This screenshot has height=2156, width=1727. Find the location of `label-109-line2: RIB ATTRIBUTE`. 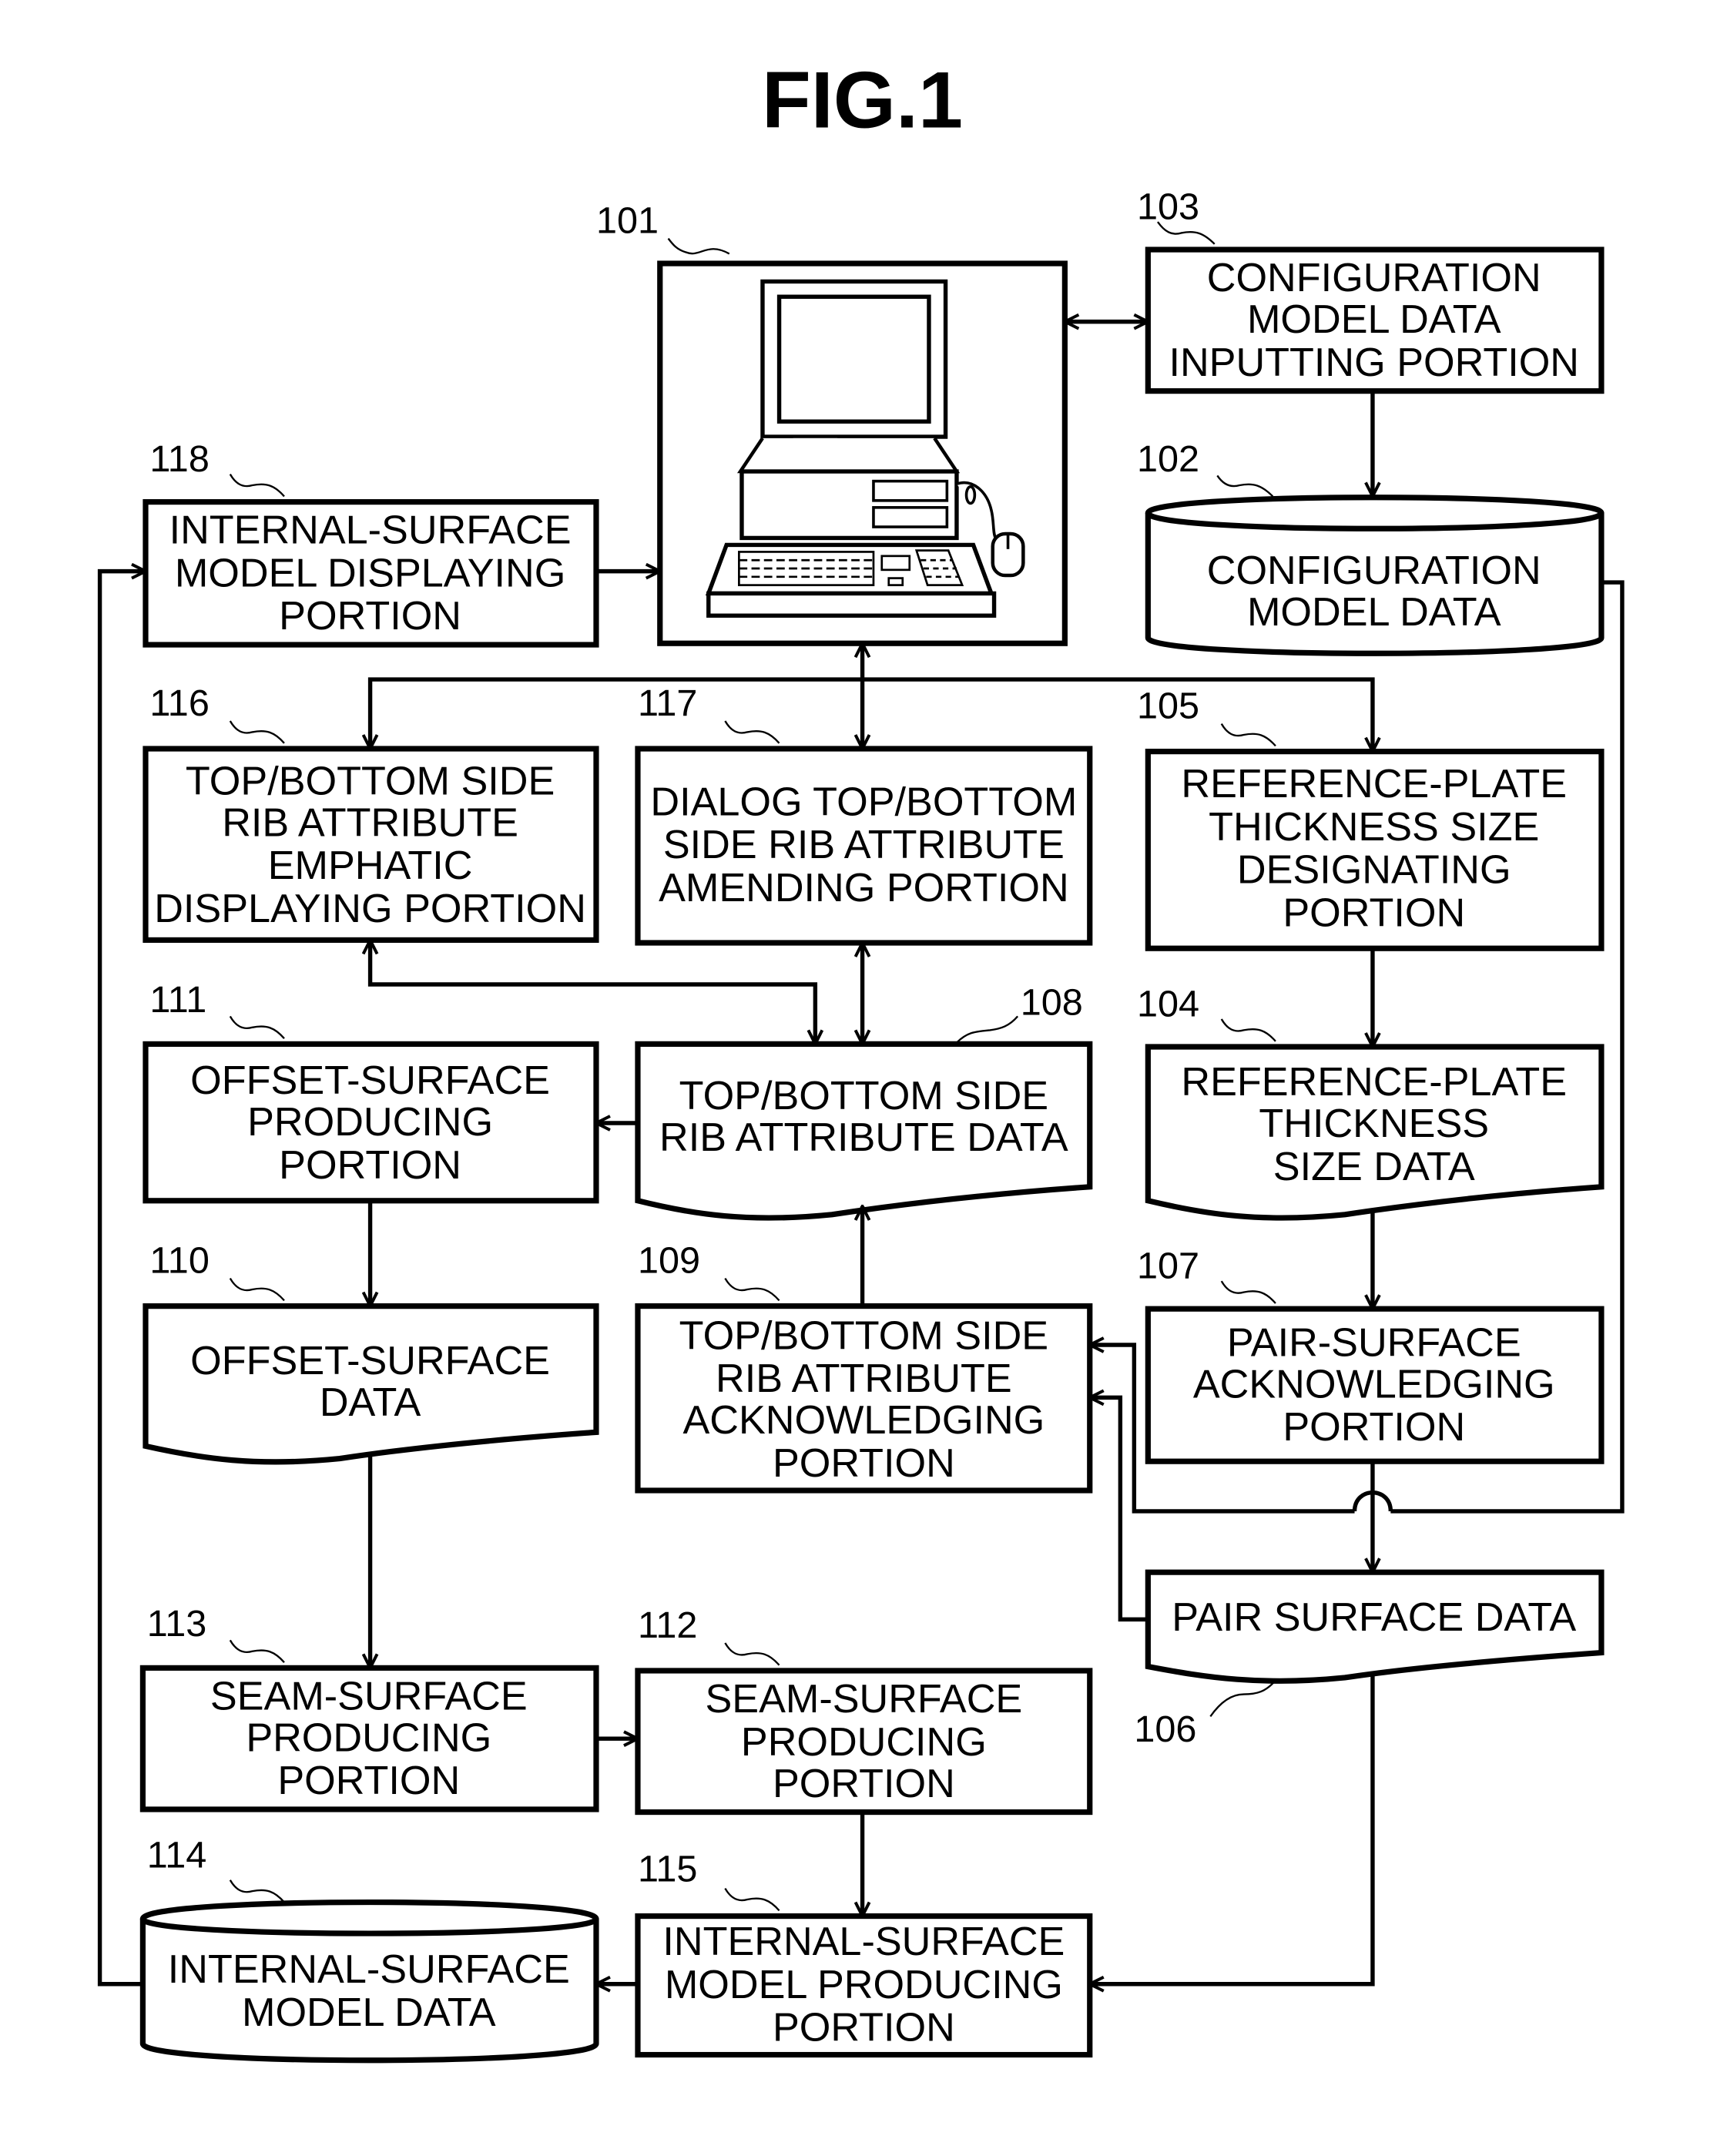

label-109-line2: RIB ATTRIBUTE is located at coordinates (864, 1378).